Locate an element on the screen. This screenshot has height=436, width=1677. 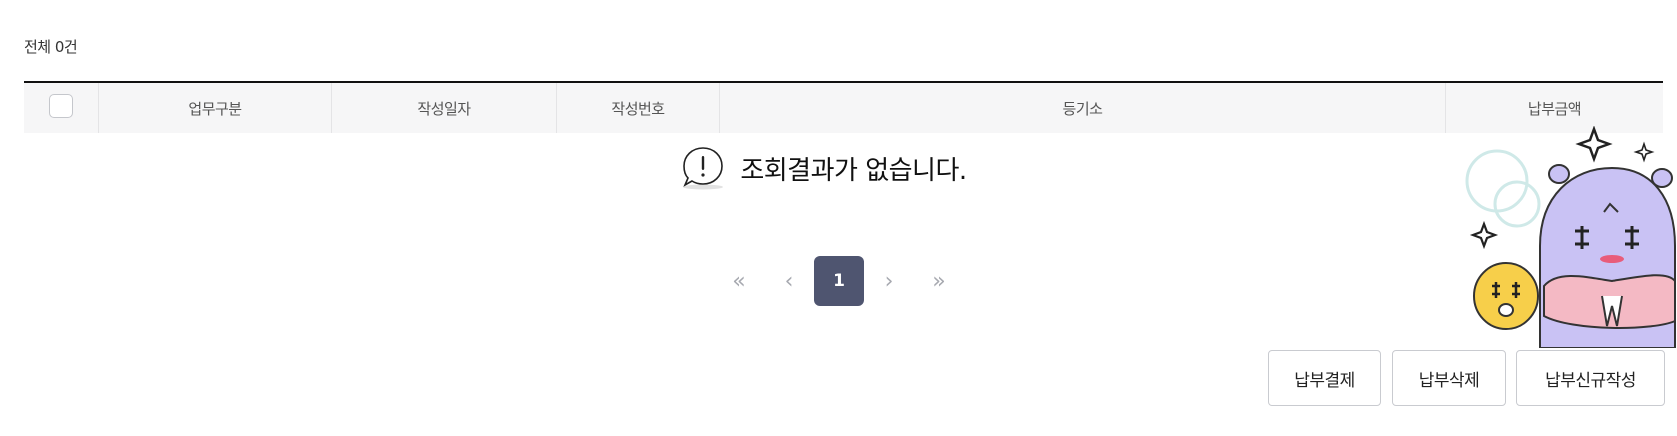
next-page-button: › is located at coordinates (889, 281).